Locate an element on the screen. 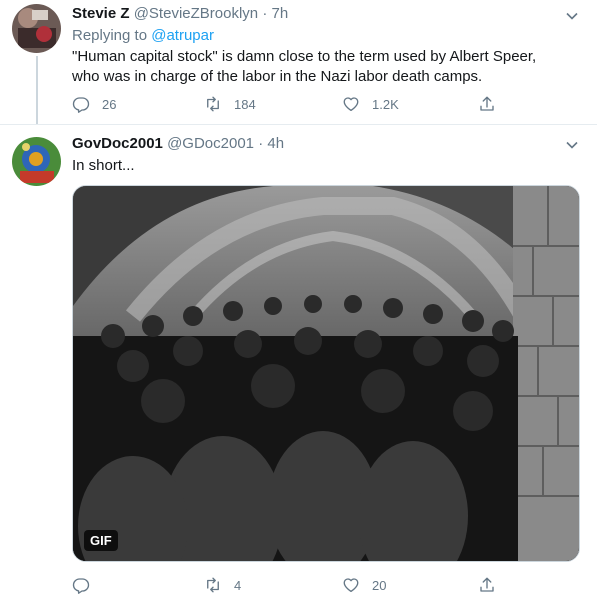 This screenshot has height=607, width=597. tweet-actions: 26 184 1.2K is located at coordinates (287, 104).